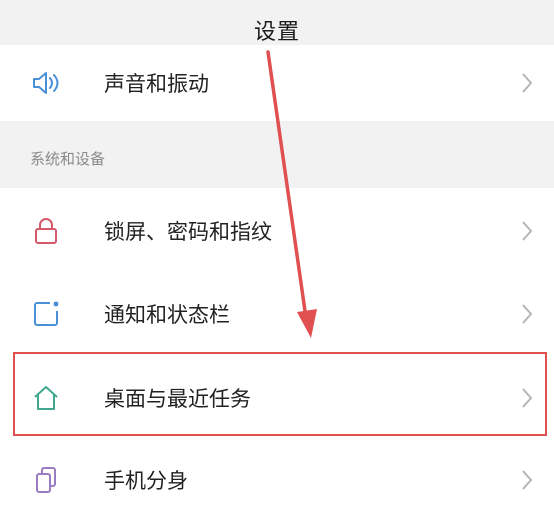 This screenshot has width=554, height=528. I want to click on settings-row-lockscreen: 锁屏、密码和指纹, so click(277, 231).